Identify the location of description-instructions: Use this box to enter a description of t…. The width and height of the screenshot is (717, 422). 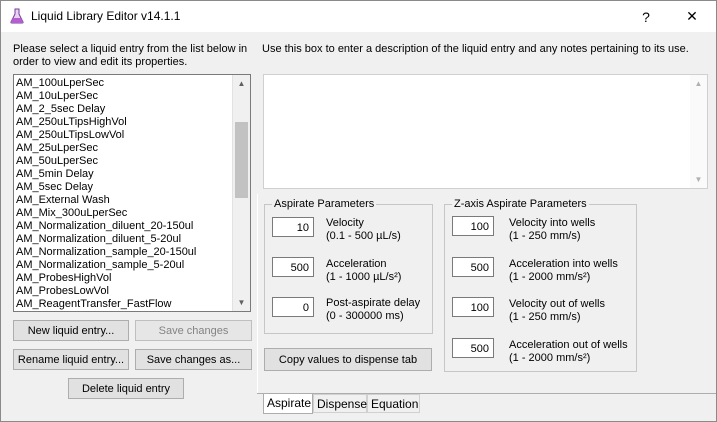
(475, 49).